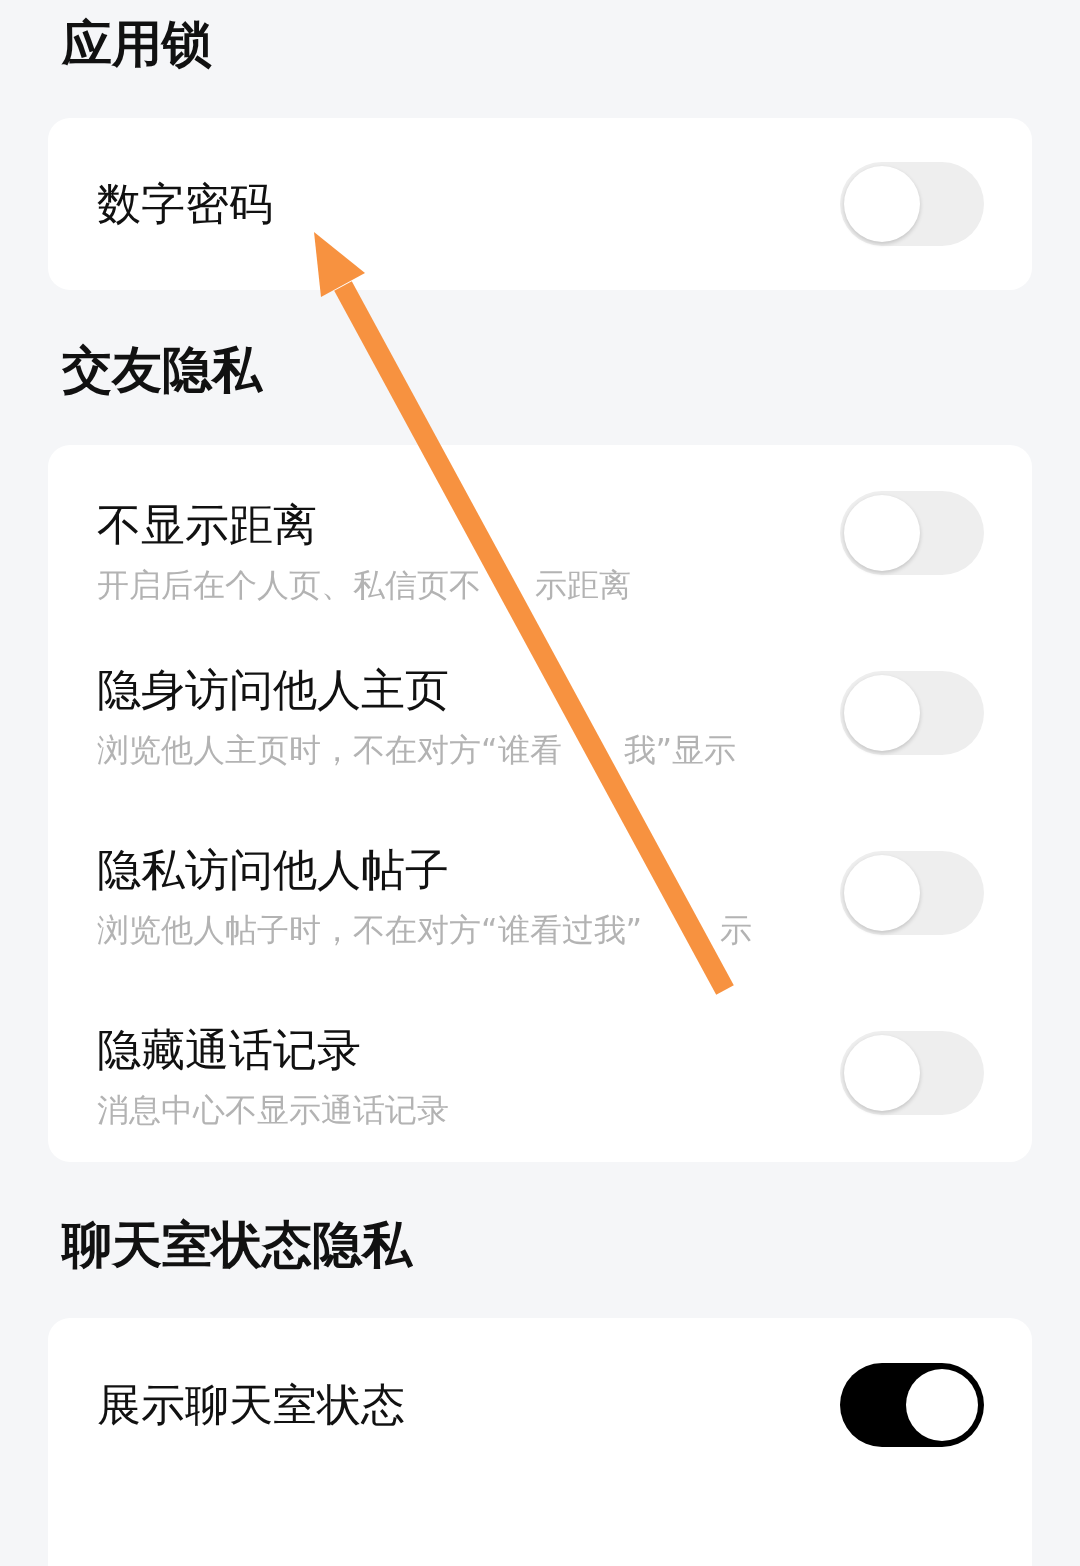 Image resolution: width=1080 pixels, height=1566 pixels. What do you see at coordinates (273, 870) in the screenshot?
I see `setting-label: 隐私访问他人帖子` at bounding box center [273, 870].